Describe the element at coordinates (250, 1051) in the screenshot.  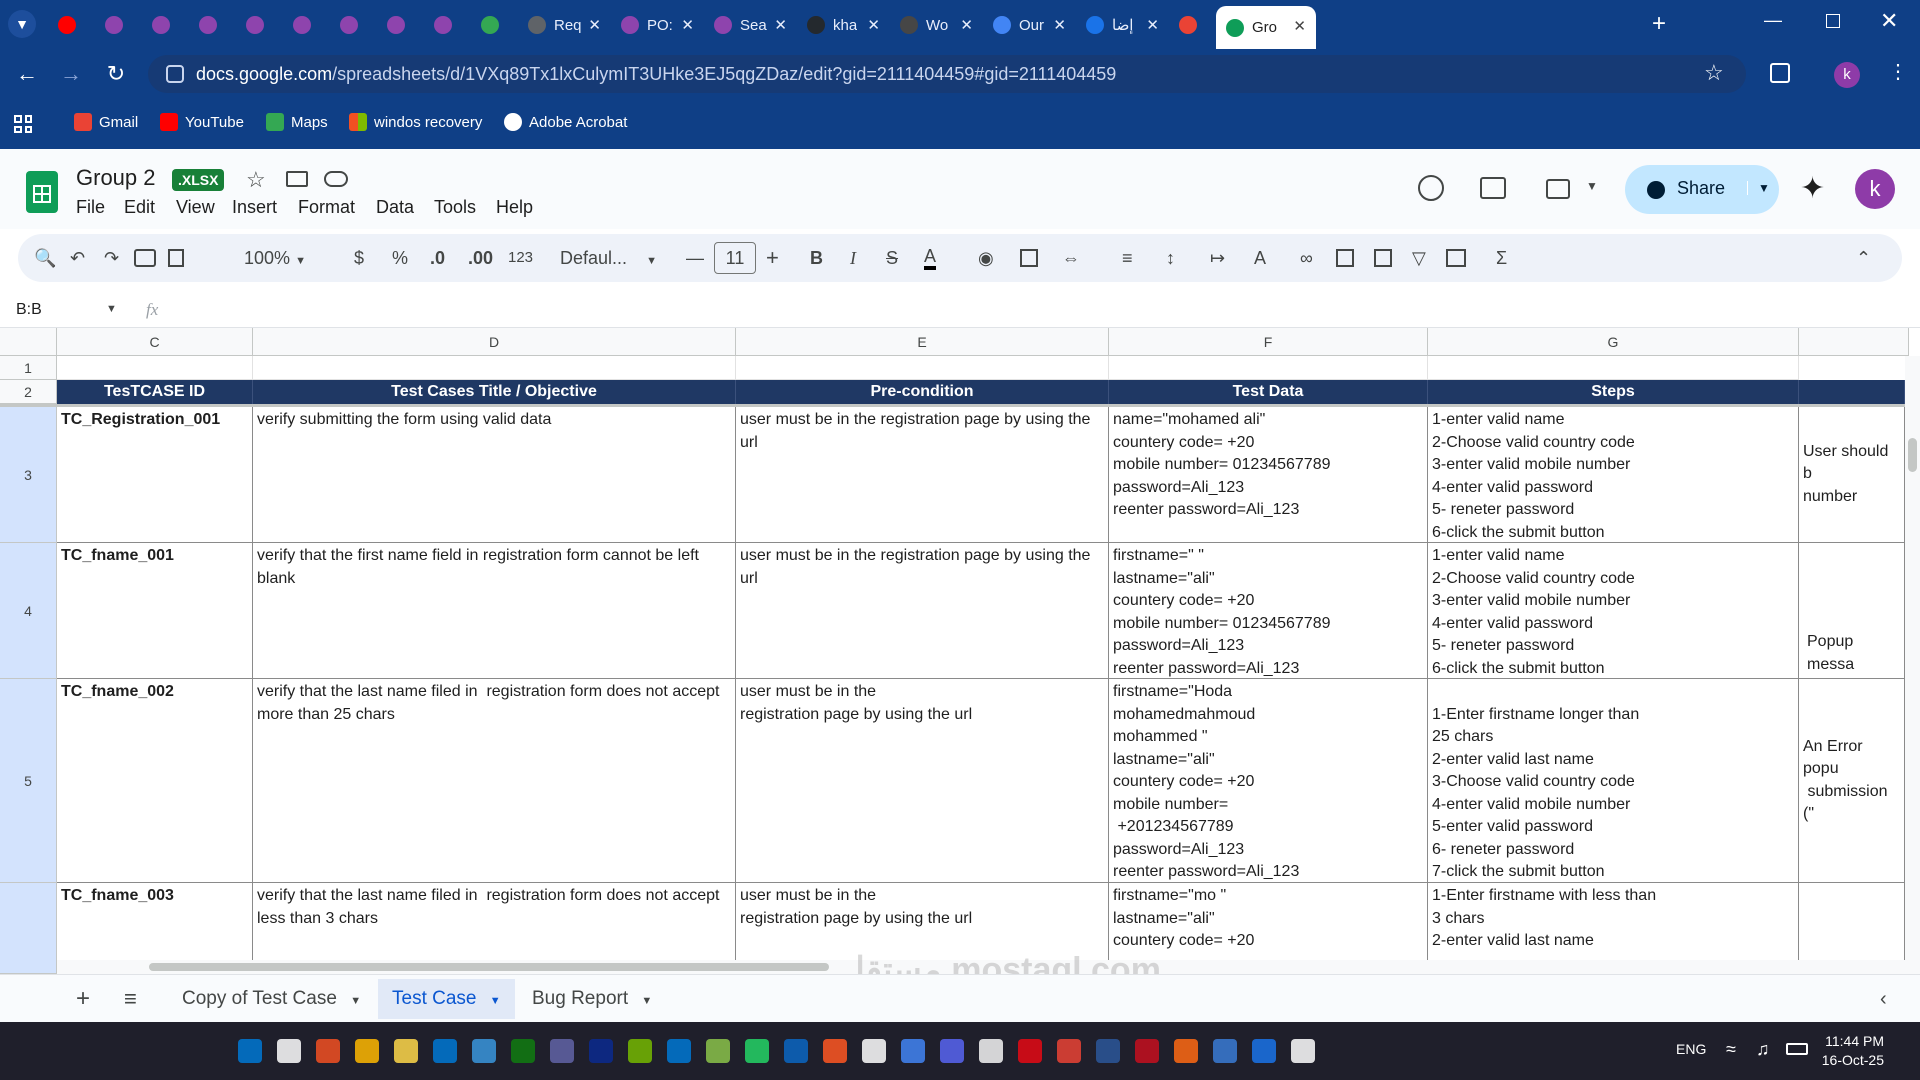
I see `windows-start-icon` at that location.